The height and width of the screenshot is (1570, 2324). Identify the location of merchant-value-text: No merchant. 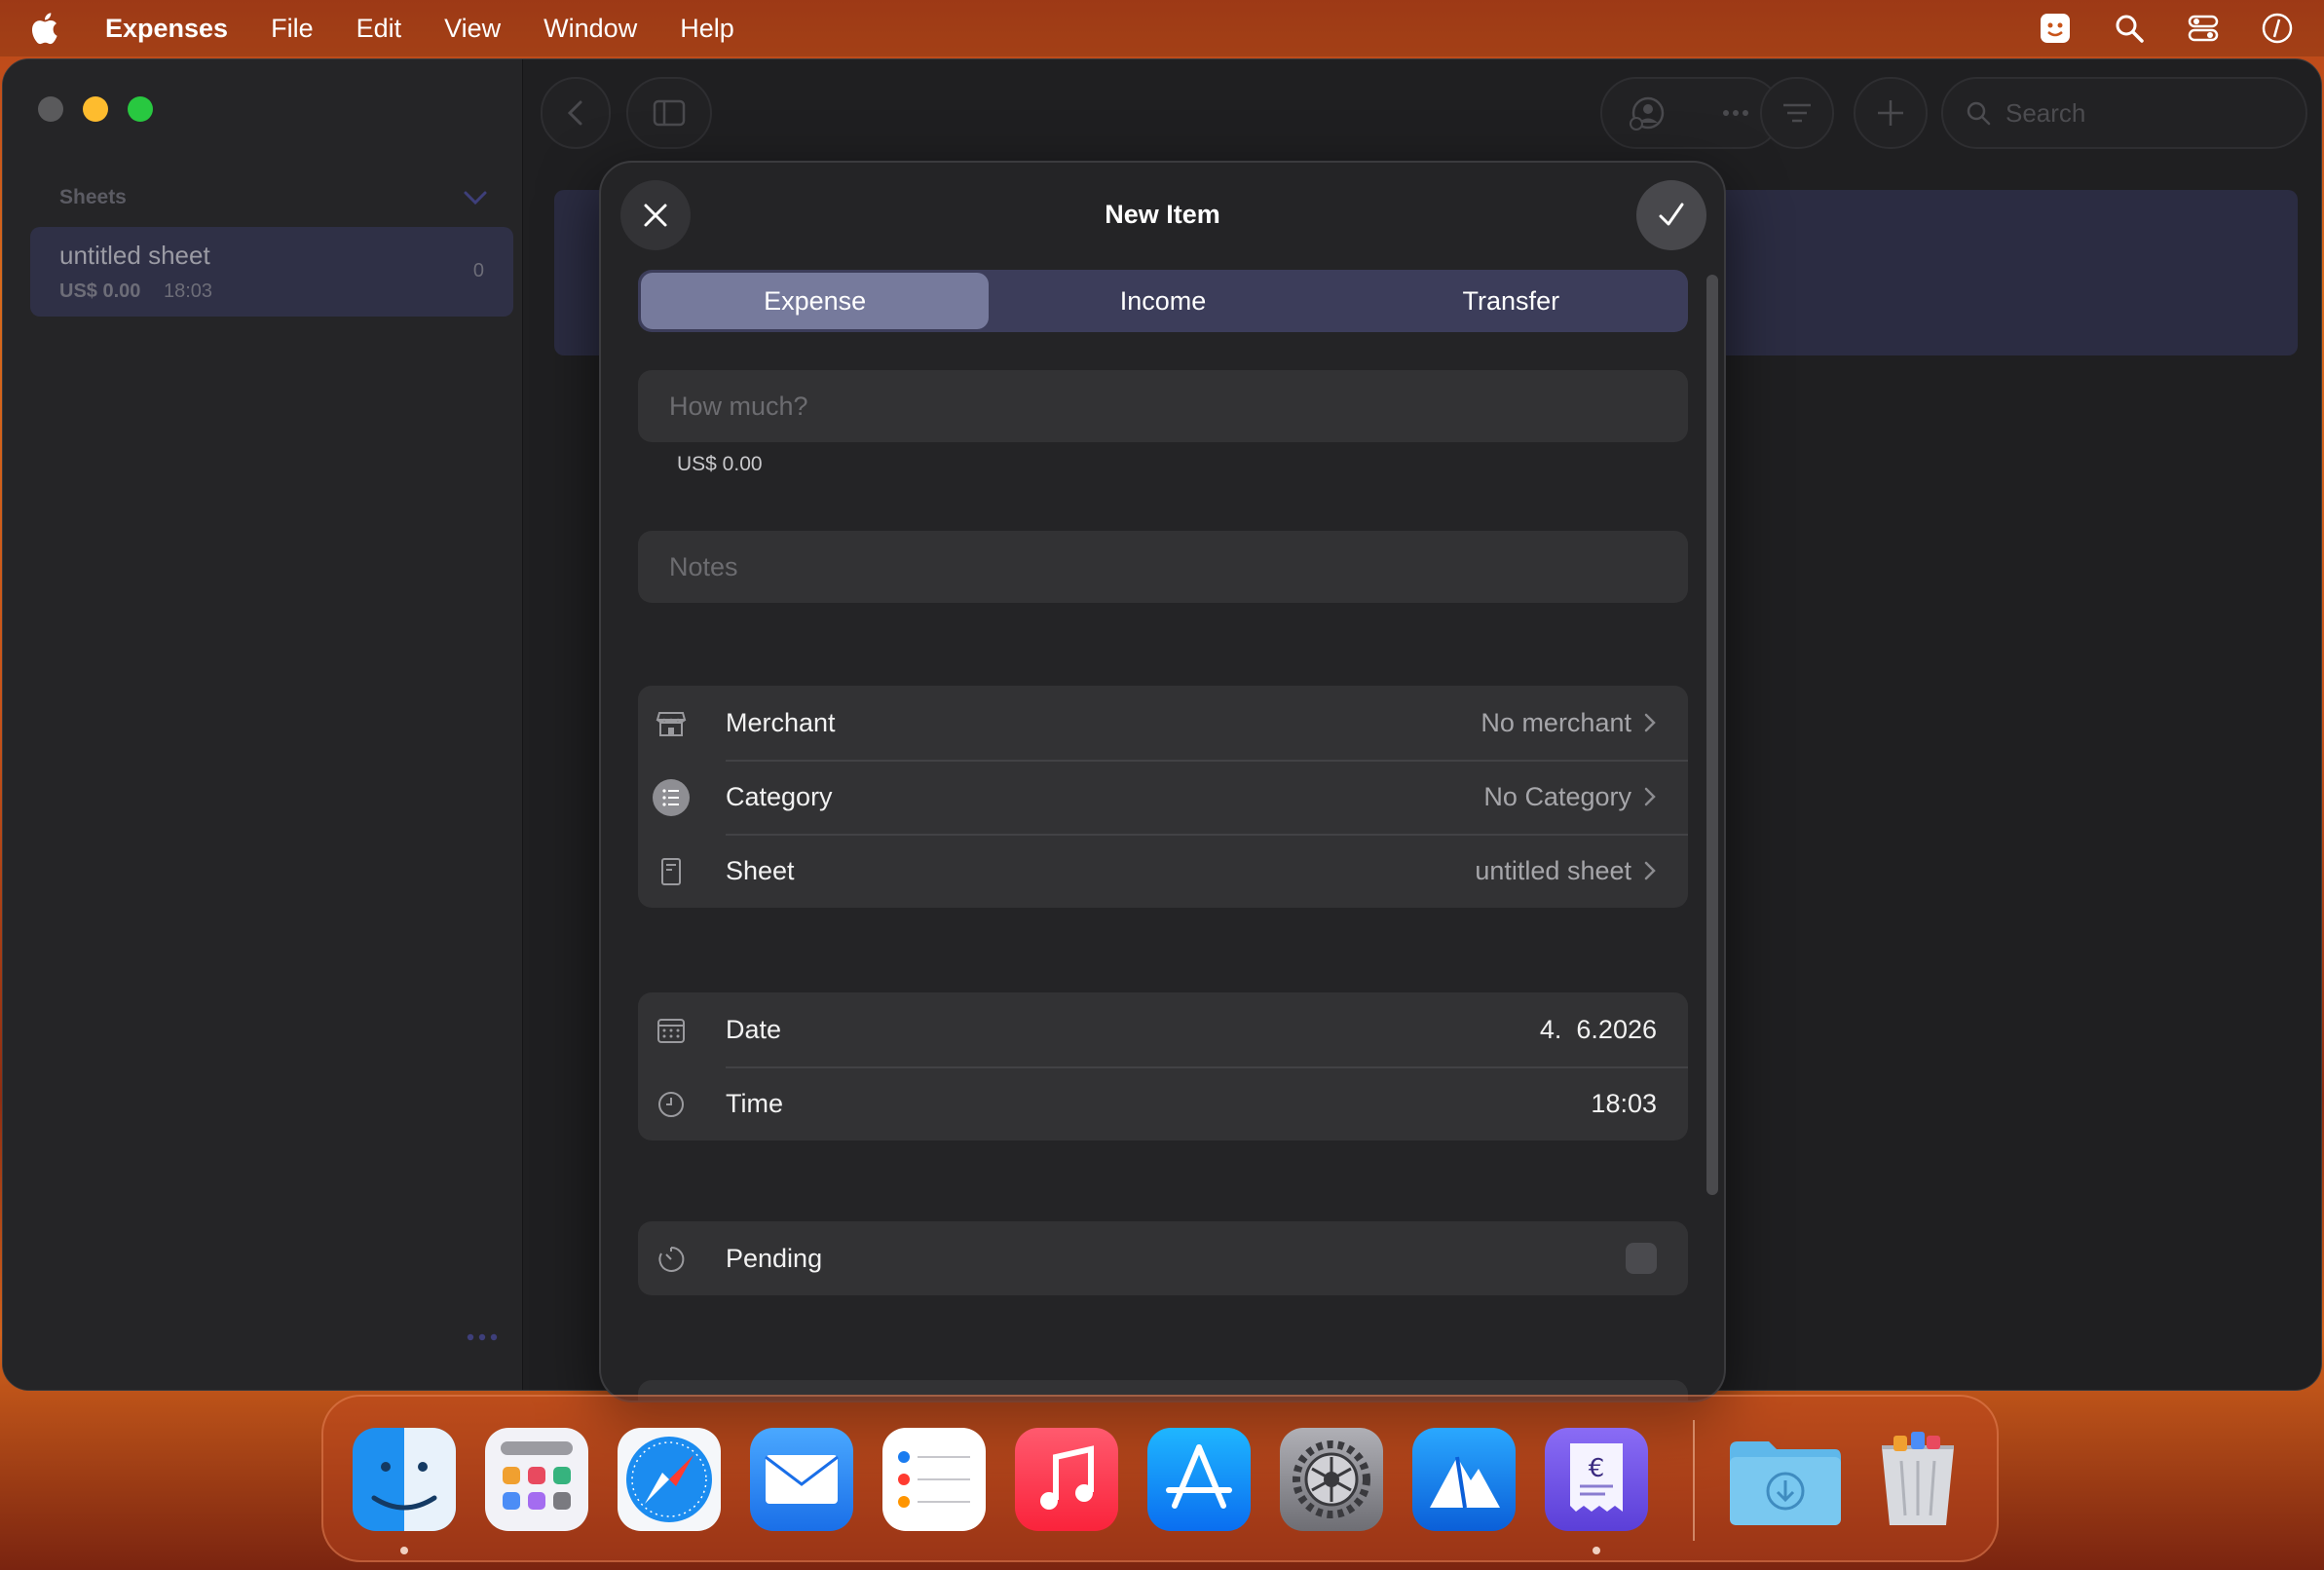
(1556, 722).